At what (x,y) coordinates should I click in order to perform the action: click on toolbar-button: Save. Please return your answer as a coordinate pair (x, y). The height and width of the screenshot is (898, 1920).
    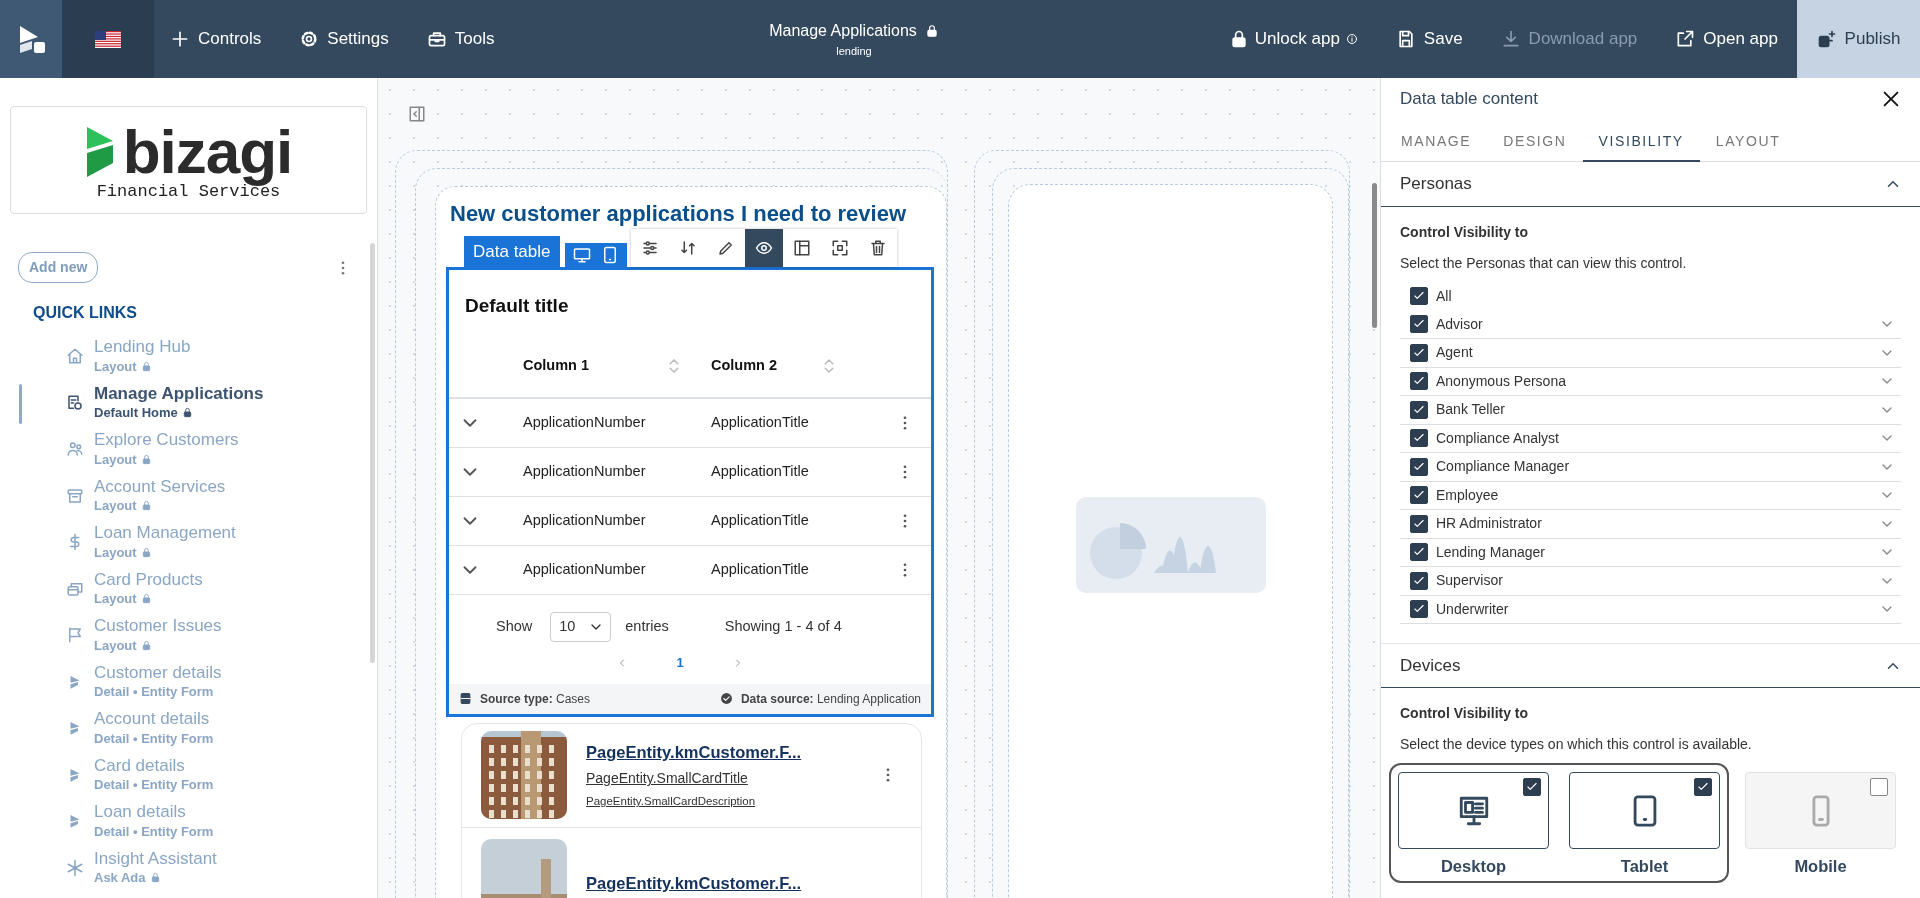
    Looking at the image, I should click on (1429, 39).